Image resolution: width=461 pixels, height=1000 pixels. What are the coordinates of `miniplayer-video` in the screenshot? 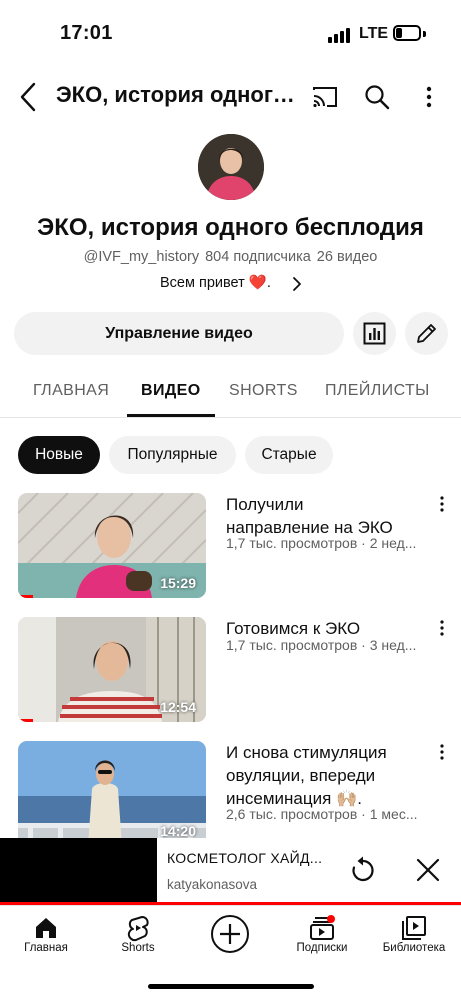 It's located at (78, 870).